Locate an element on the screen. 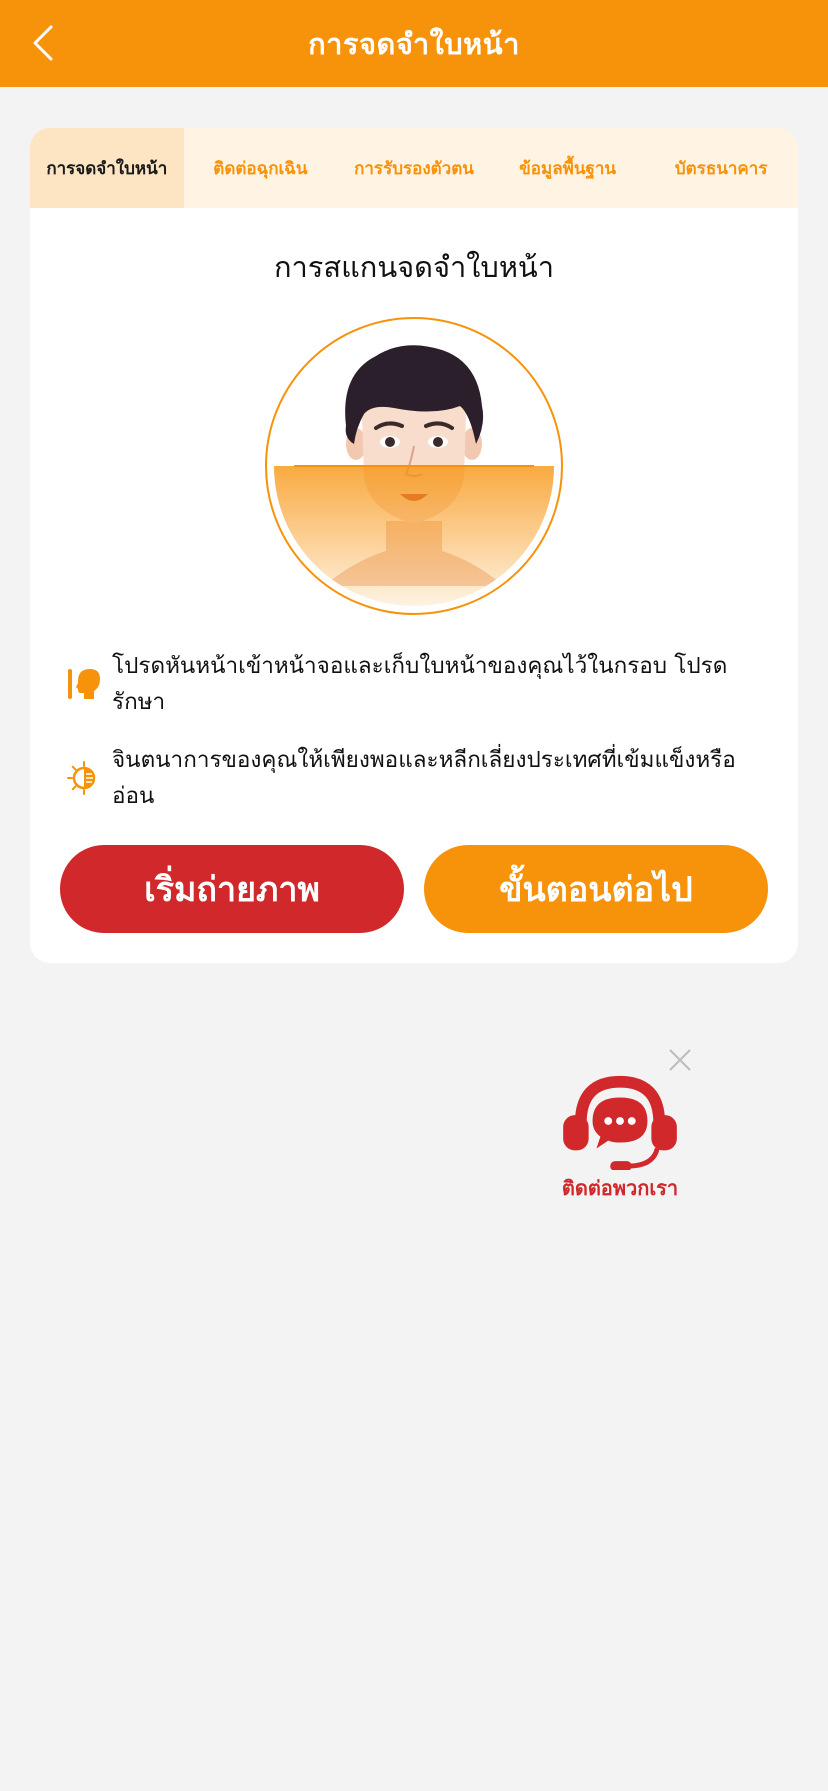 The height and width of the screenshot is (1791, 828). back-button is located at coordinates (43, 43).